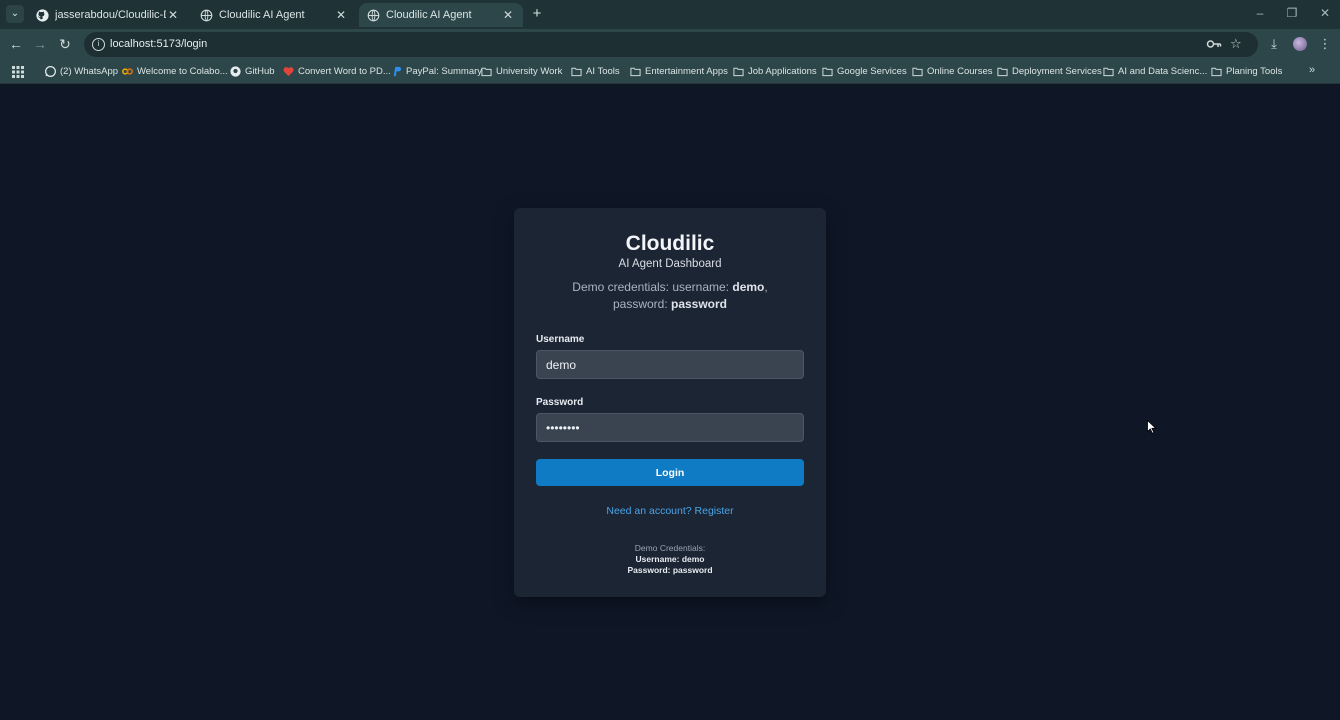  I want to click on register-link: Need an account? Register, so click(670, 511).